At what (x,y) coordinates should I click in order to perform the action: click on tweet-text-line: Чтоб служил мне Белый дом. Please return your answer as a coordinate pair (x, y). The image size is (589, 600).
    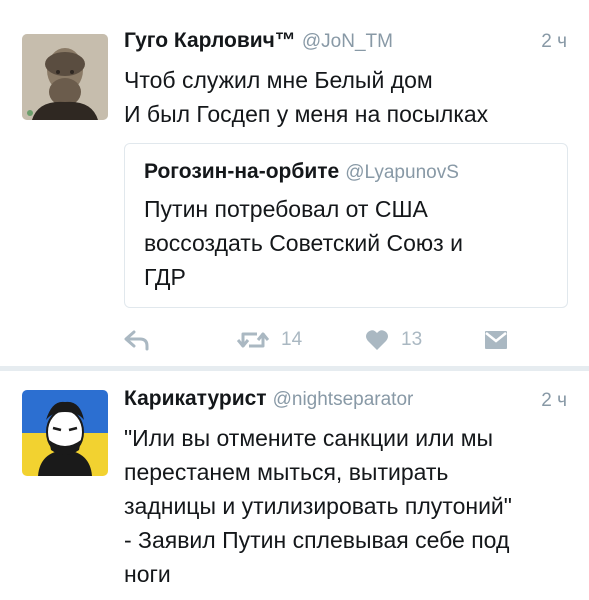
    Looking at the image, I should click on (278, 80).